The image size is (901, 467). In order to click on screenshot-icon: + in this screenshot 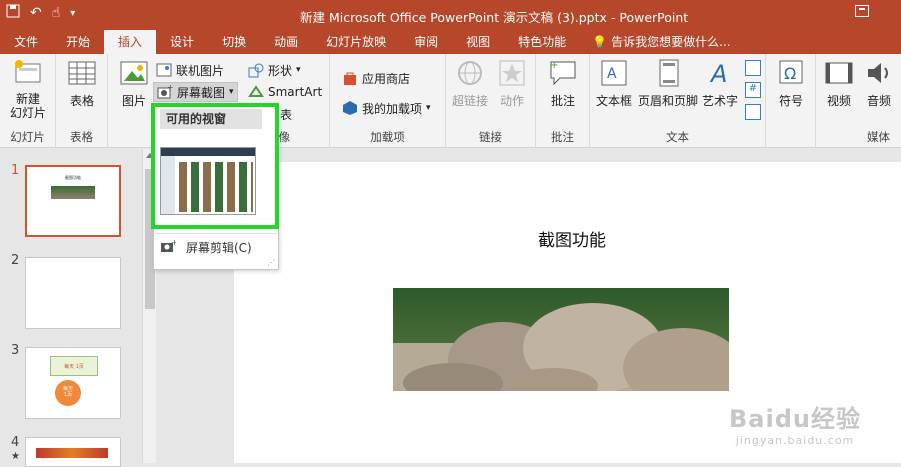, I will do `click(165, 91)`.